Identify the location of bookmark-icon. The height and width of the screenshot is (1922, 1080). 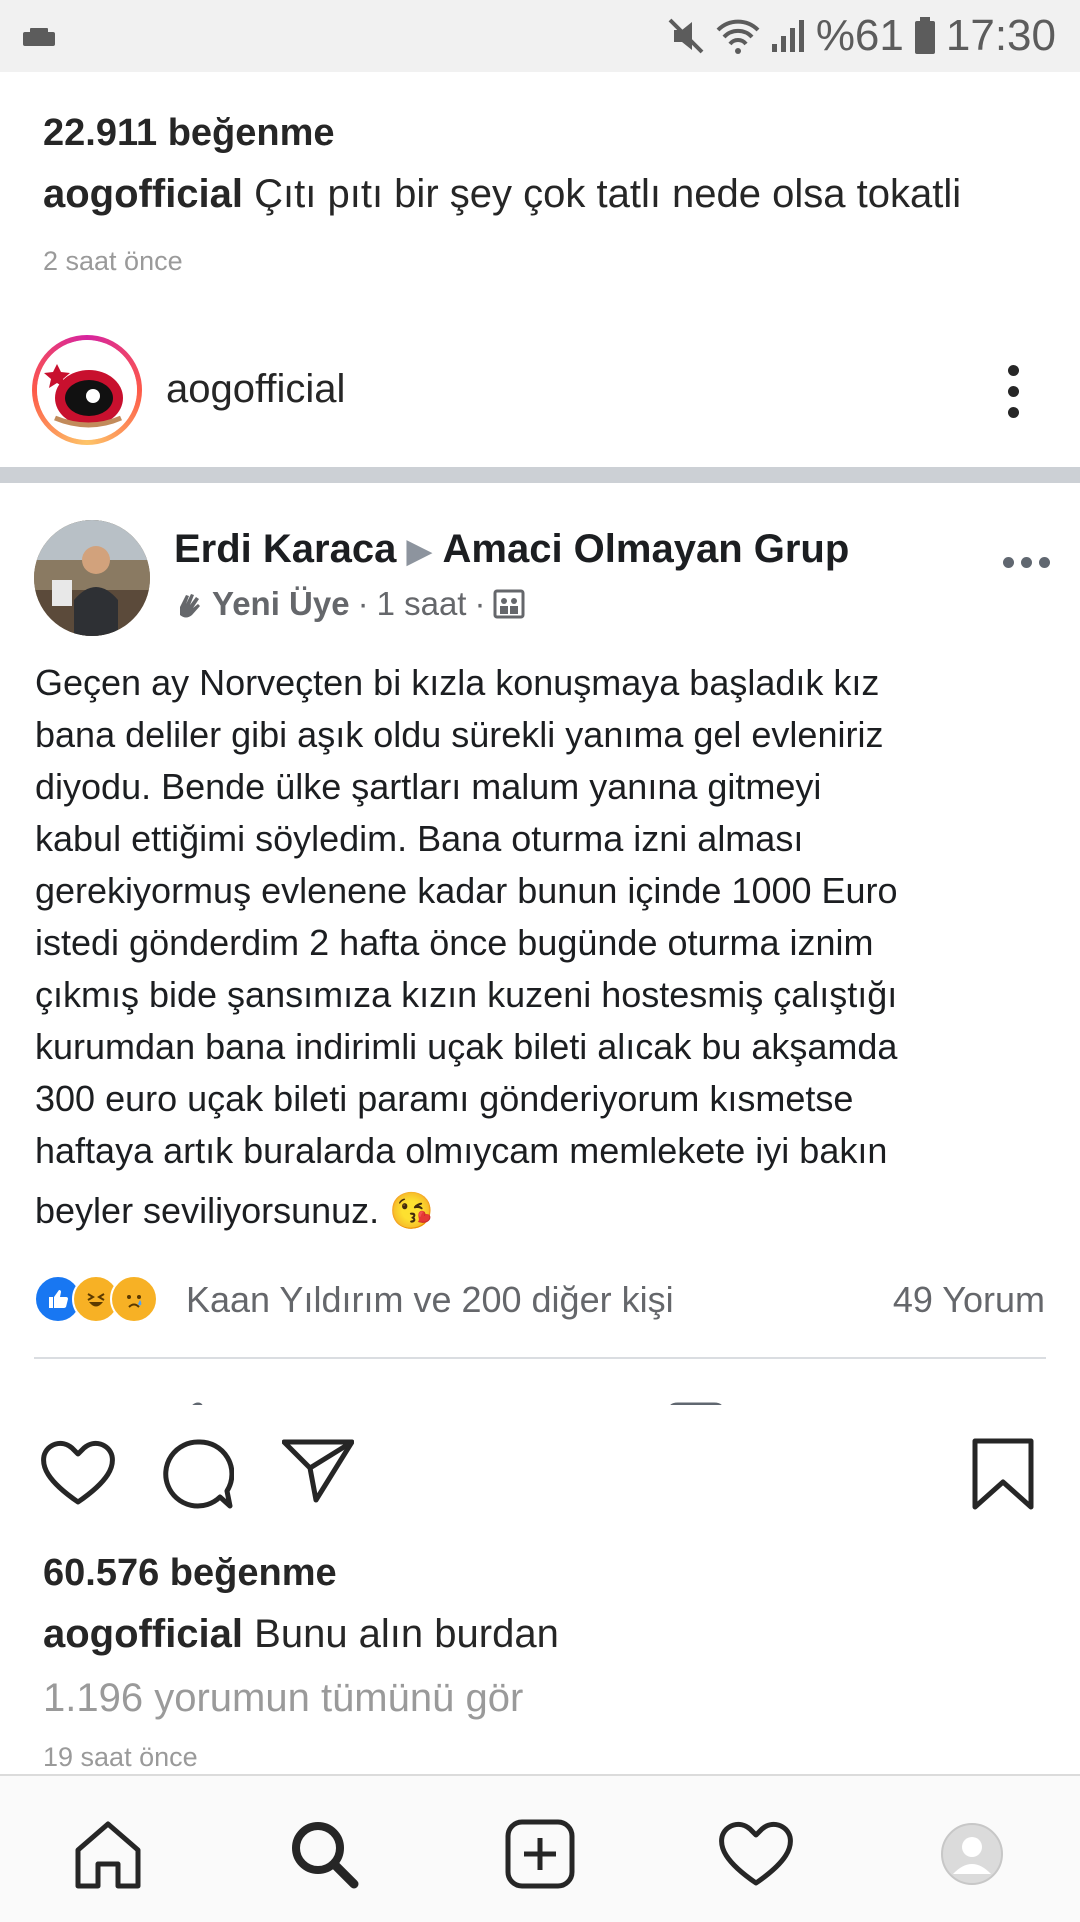
(1003, 1476).